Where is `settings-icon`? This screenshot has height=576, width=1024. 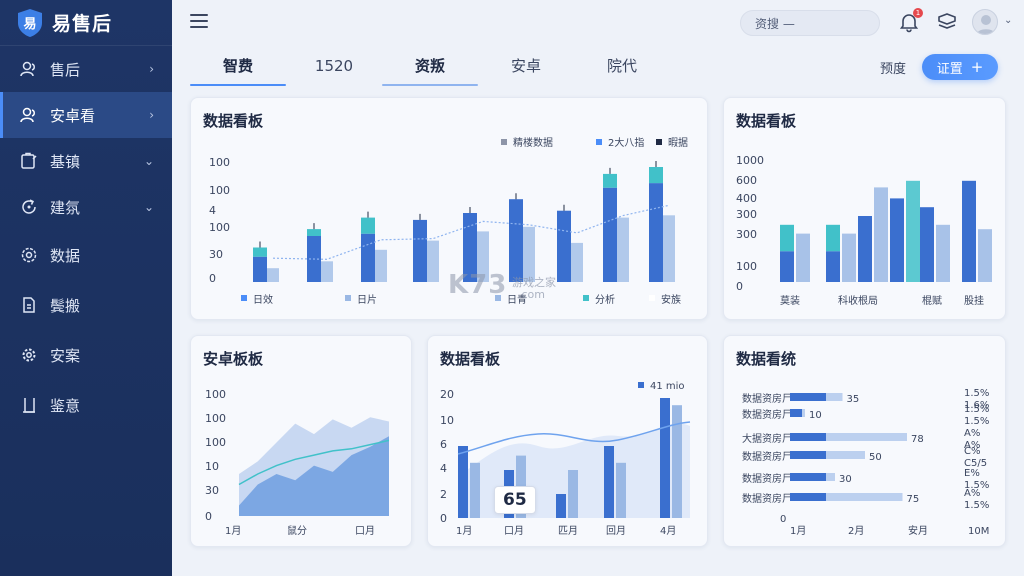 settings-icon is located at coordinates (29, 255).